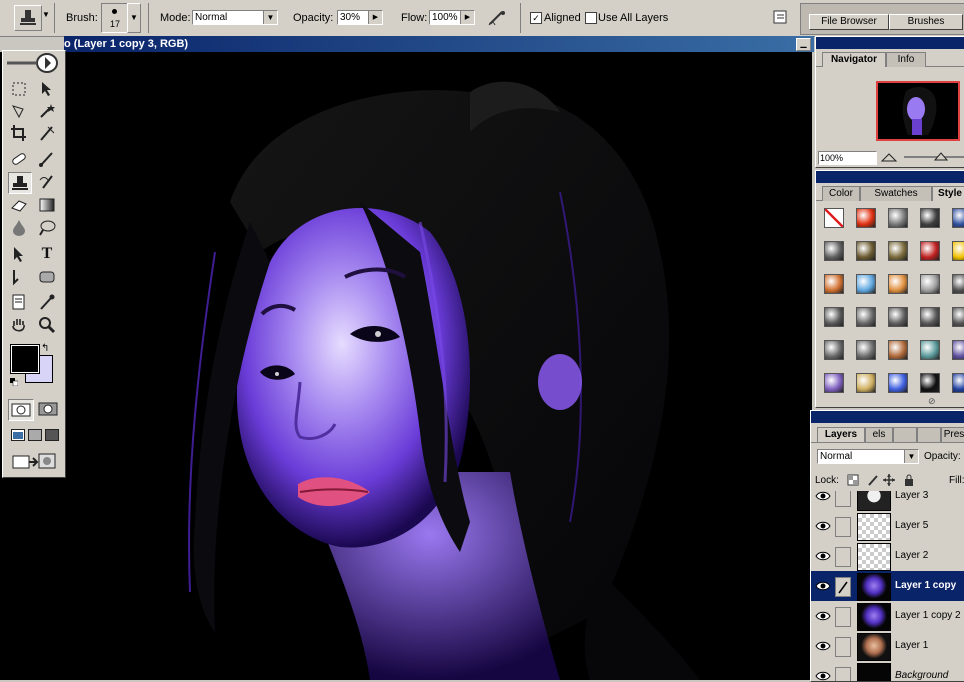  Describe the element at coordinates (21, 410) in the screenshot. I see `standard-mode-icon` at that location.